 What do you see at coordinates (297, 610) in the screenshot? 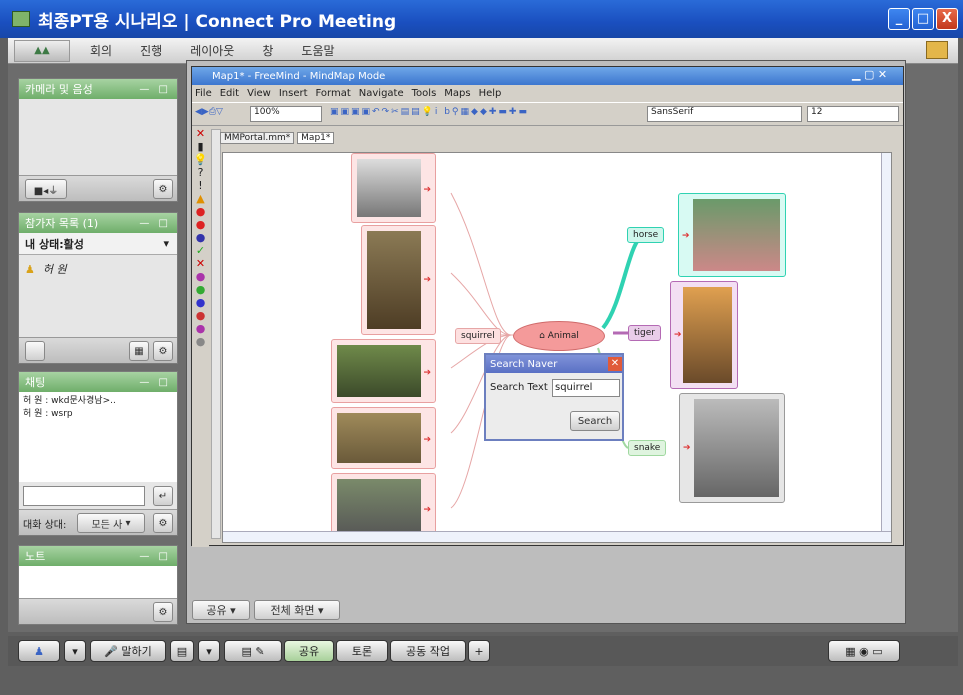
I see `fullscreen-button: 전체 화면 ▾` at bounding box center [297, 610].